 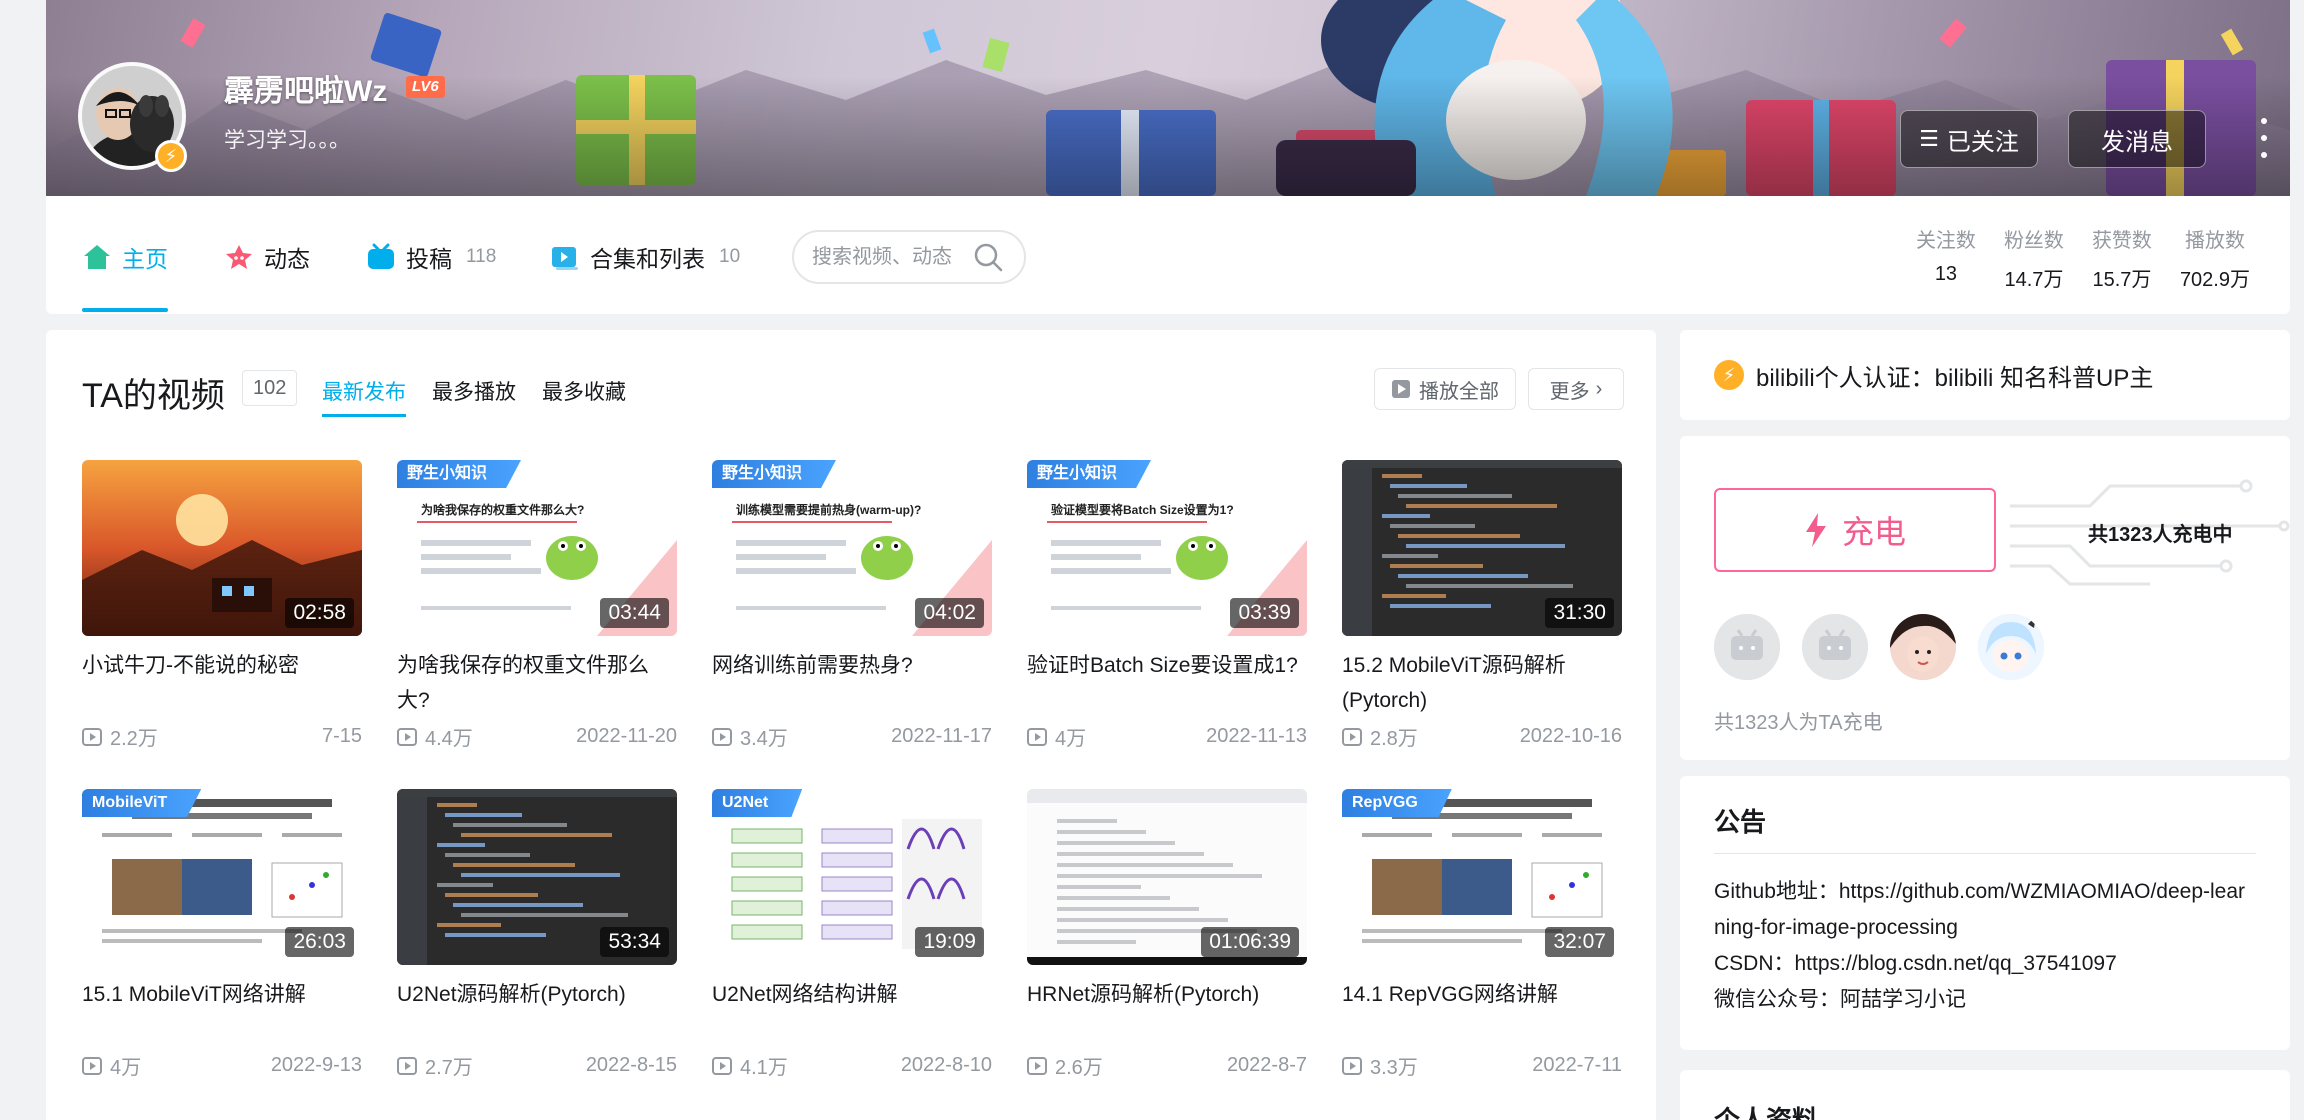 I want to click on play-all-label: 播放全部, so click(x=1459, y=391).